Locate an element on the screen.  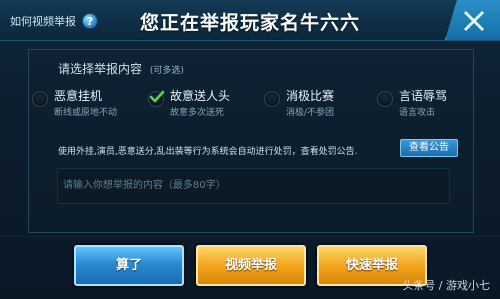
option-afk-checkbox is located at coordinates (40, 99).